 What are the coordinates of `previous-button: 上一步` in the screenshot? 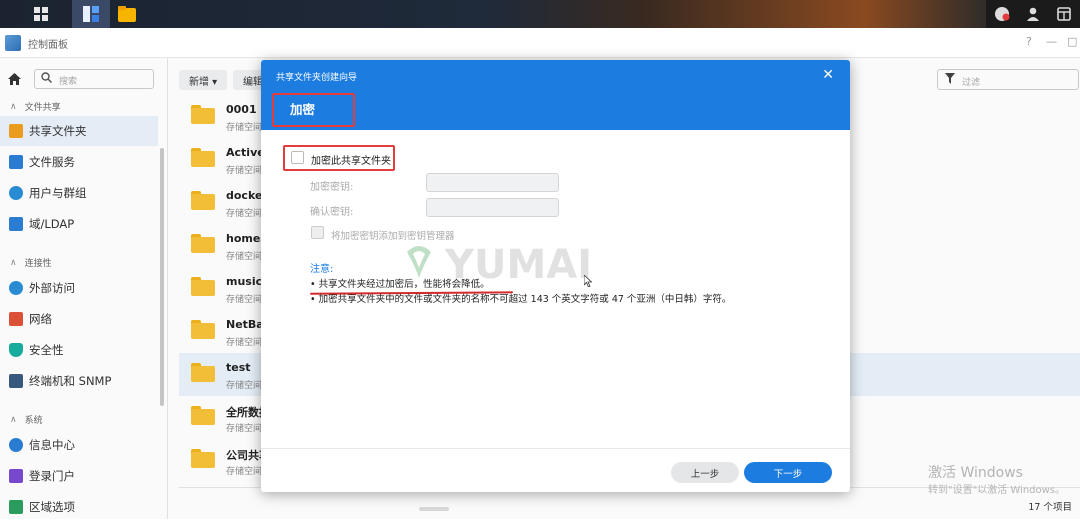 It's located at (705, 472).